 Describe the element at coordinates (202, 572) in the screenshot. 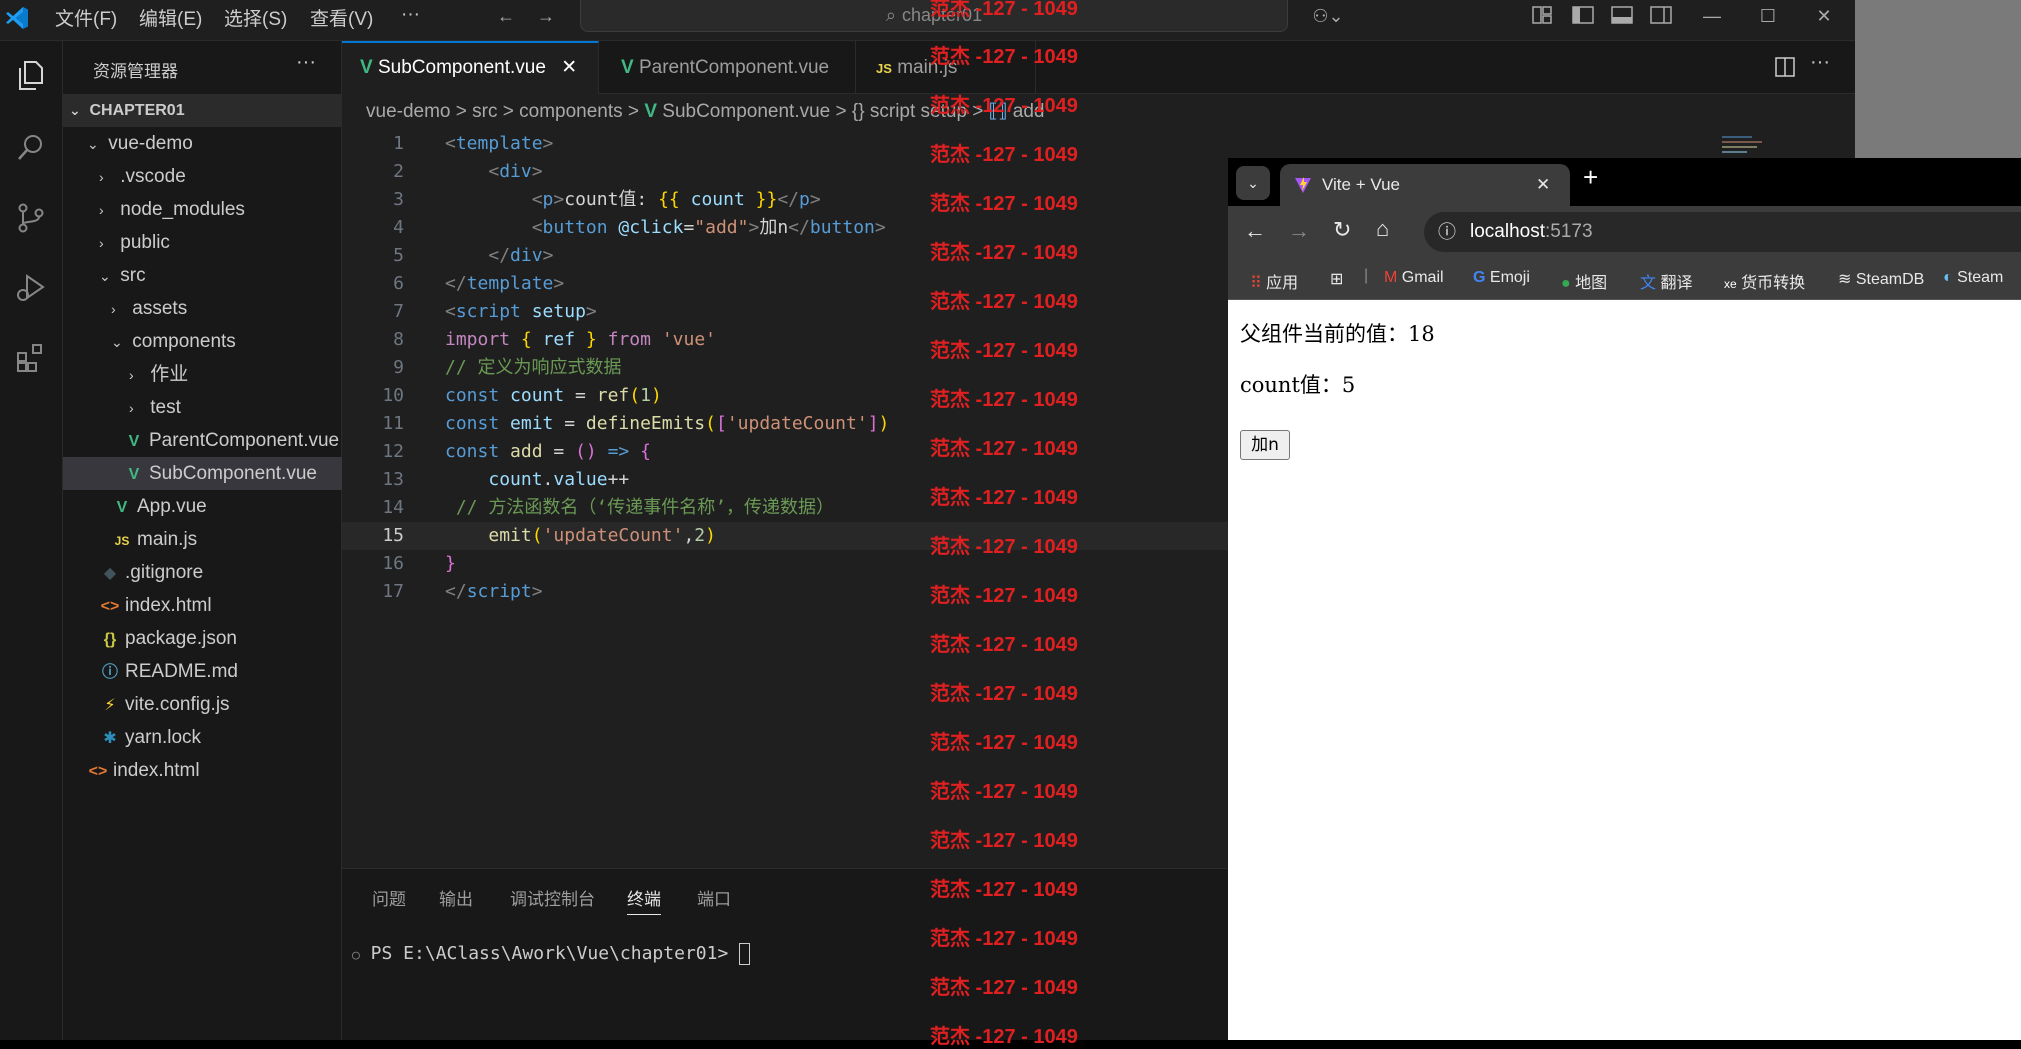

I see `tree-item-gitignore: ◆ .gitignore` at that location.